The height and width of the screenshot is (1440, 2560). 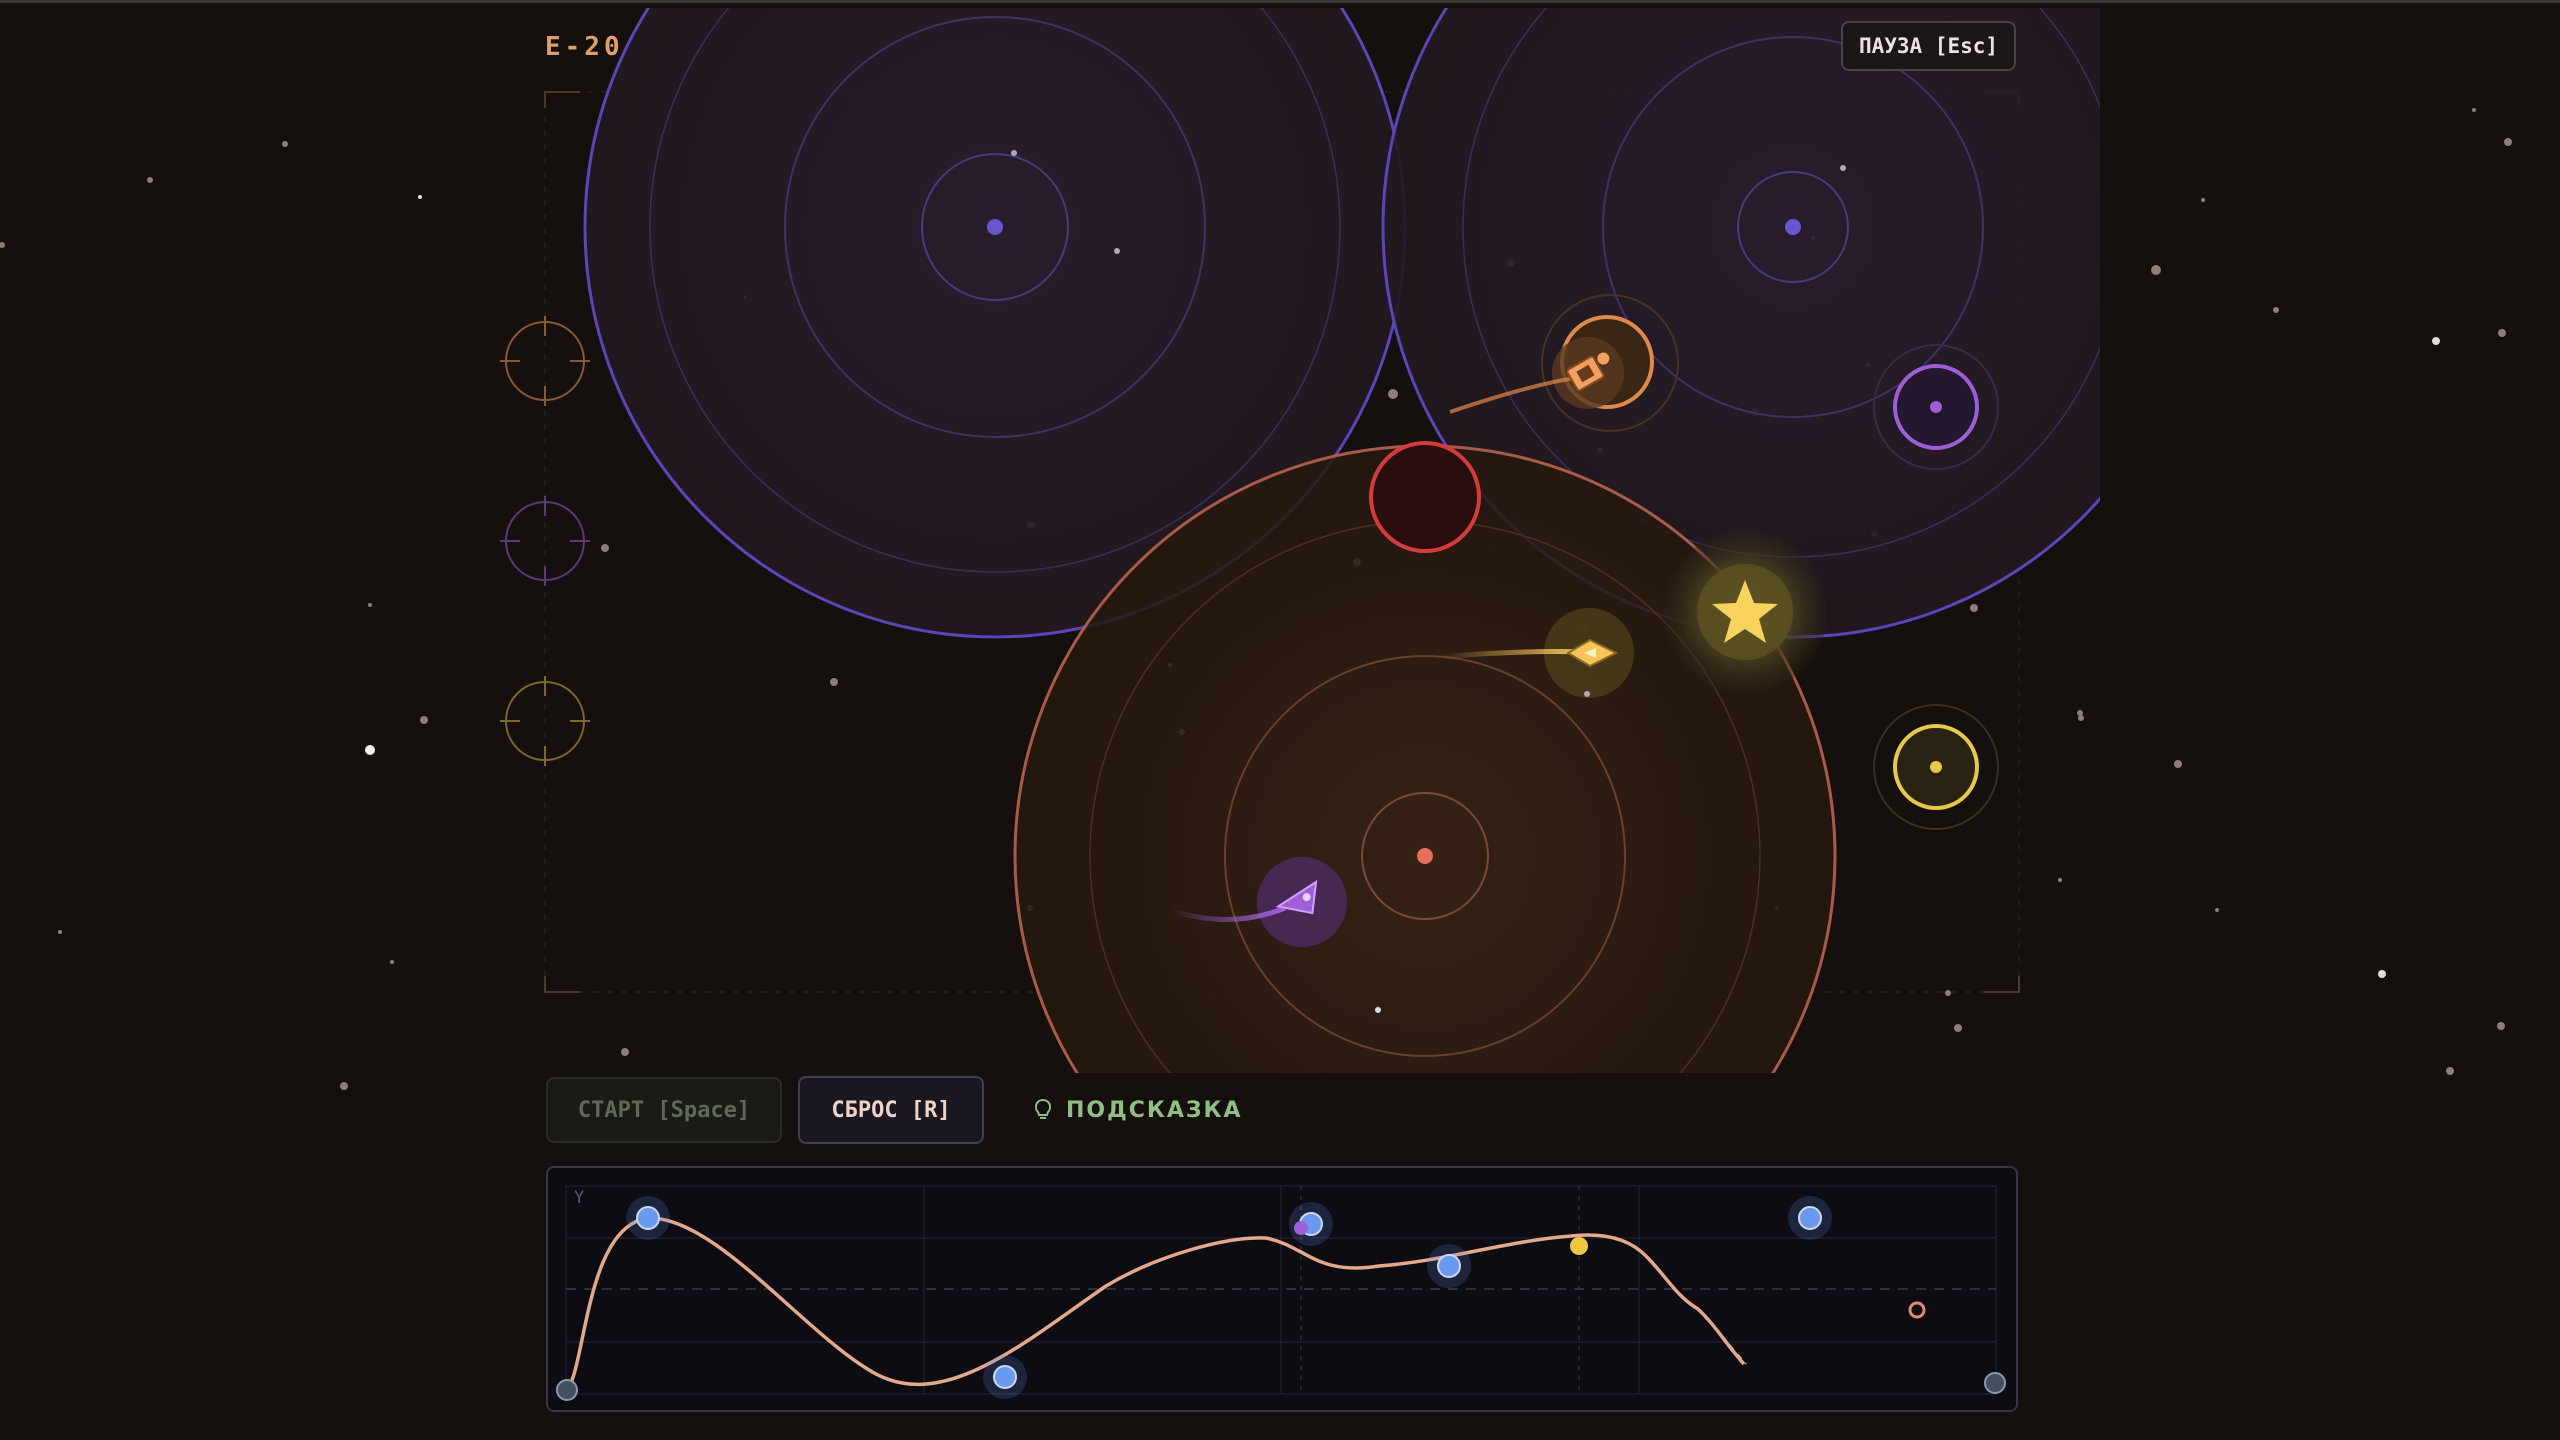 I want to click on goal-gold, so click(x=1936, y=767).